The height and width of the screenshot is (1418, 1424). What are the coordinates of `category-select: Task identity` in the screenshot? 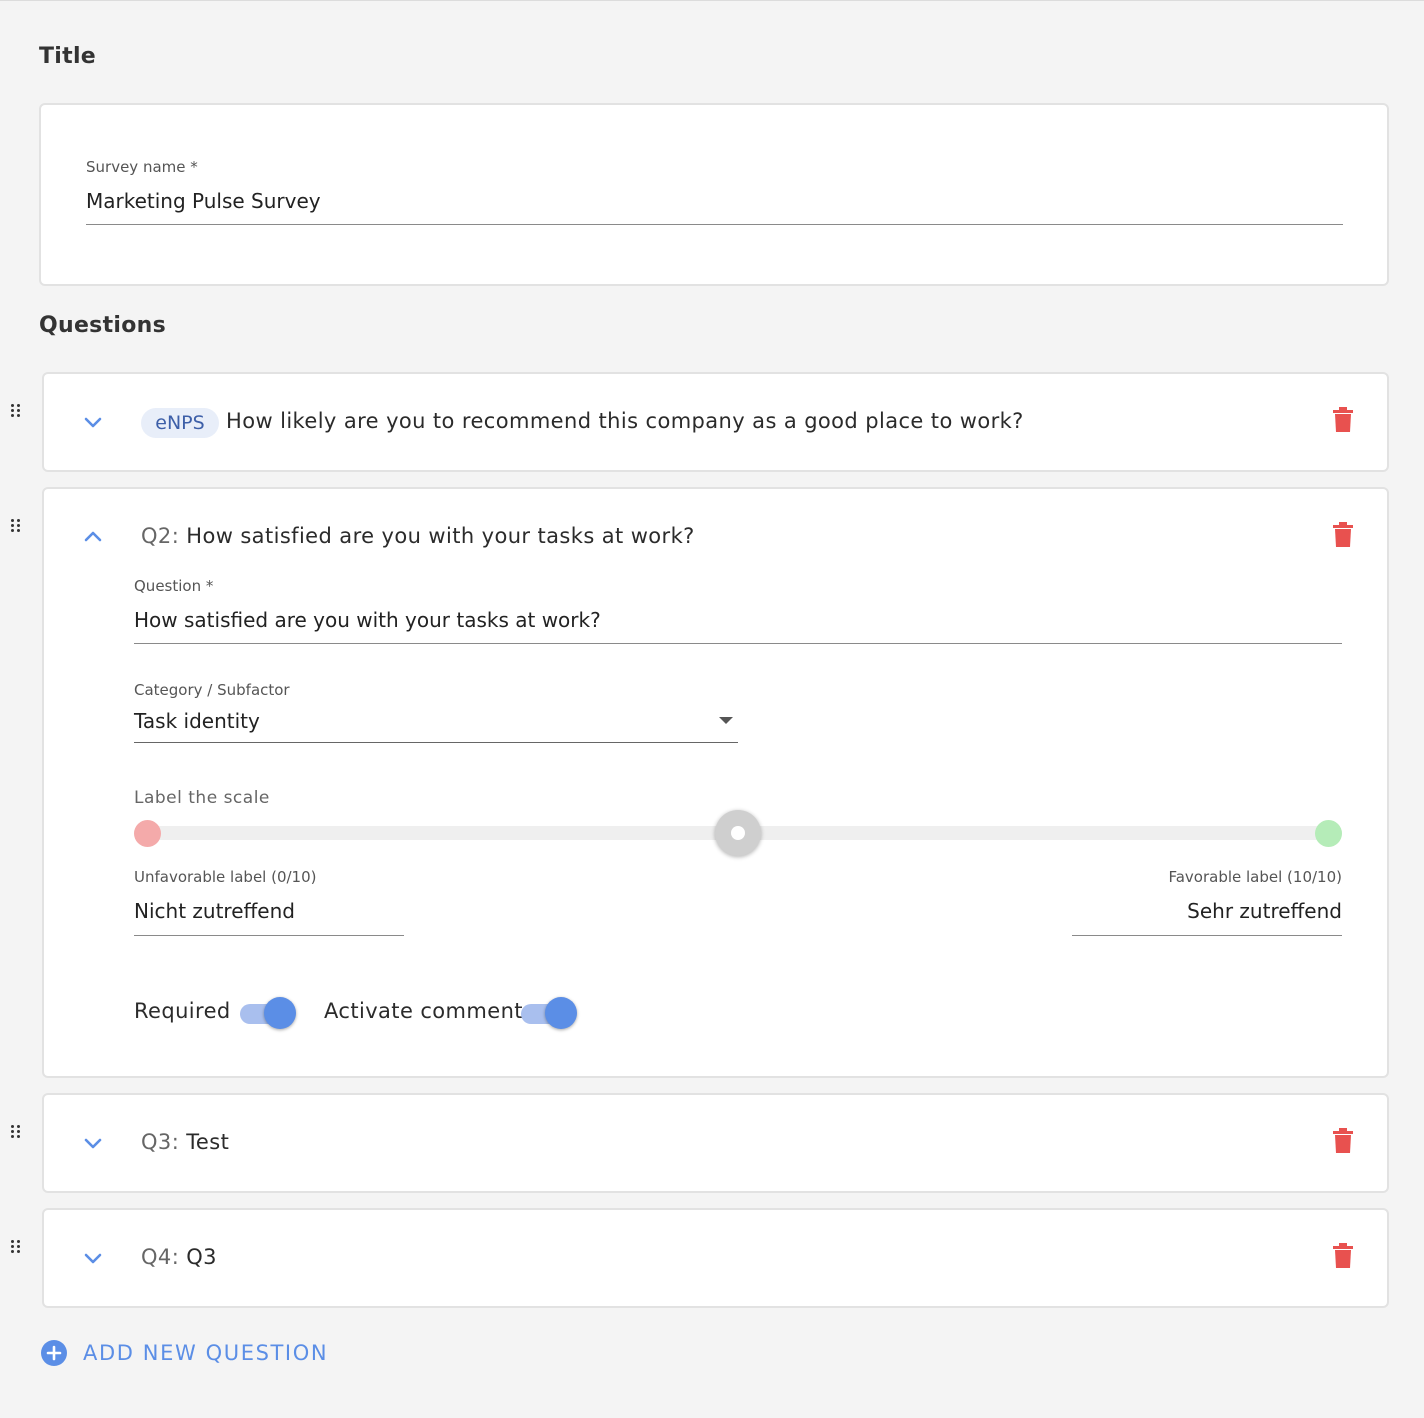 It's located at (197, 721).